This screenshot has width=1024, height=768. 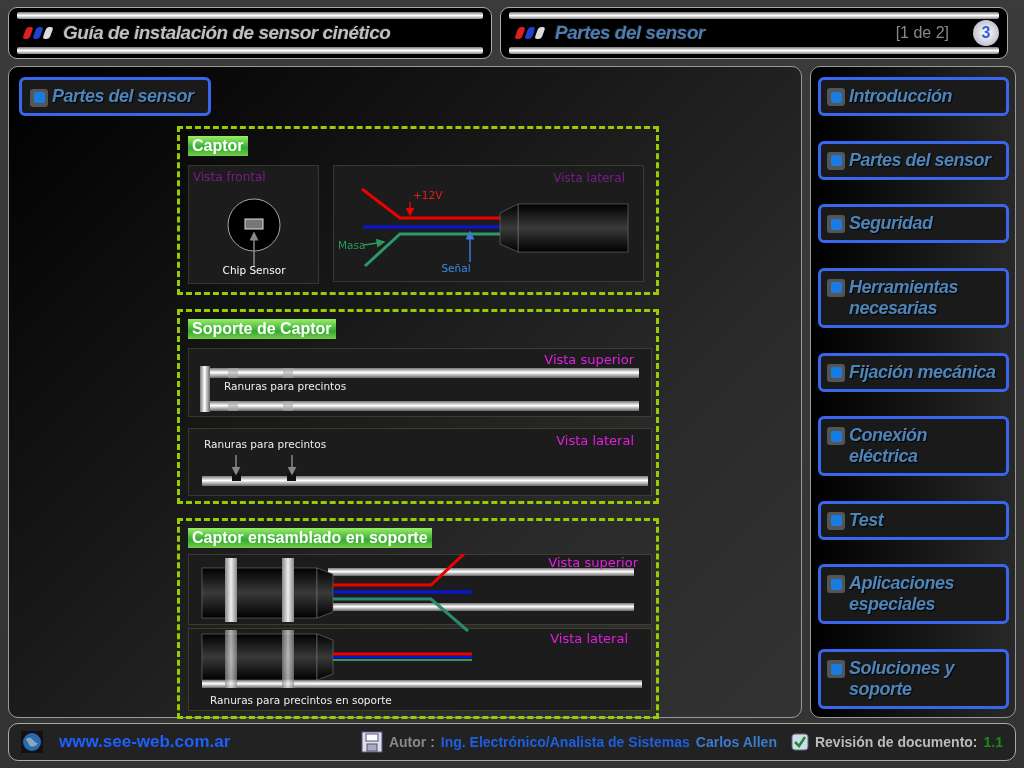 I want to click on sidebar-item: Fijación mecánica, so click(x=913, y=372).